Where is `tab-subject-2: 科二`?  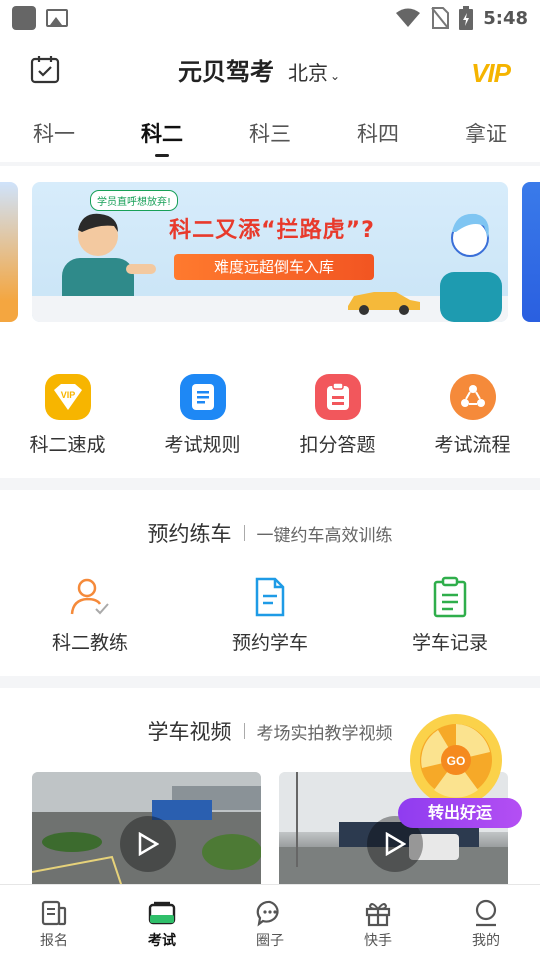 tab-subject-2: 科二 is located at coordinates (162, 133).